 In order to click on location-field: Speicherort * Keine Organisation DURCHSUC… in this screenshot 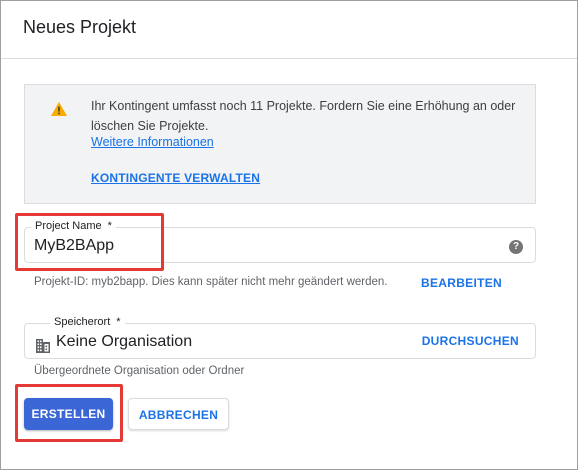, I will do `click(280, 337)`.